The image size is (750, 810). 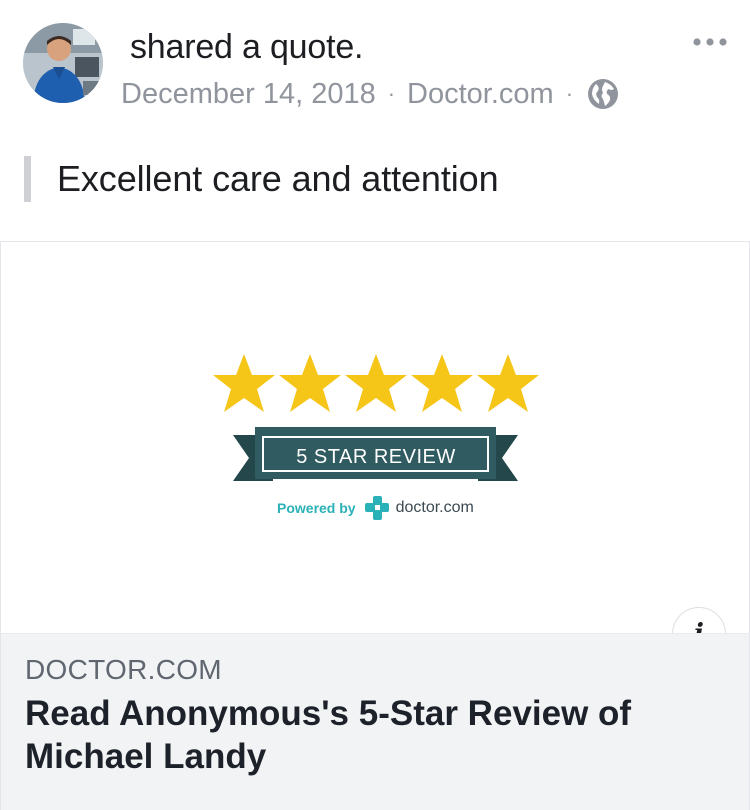 I want to click on ribbon-text: 5 STAR REVIEW, so click(x=376, y=456).